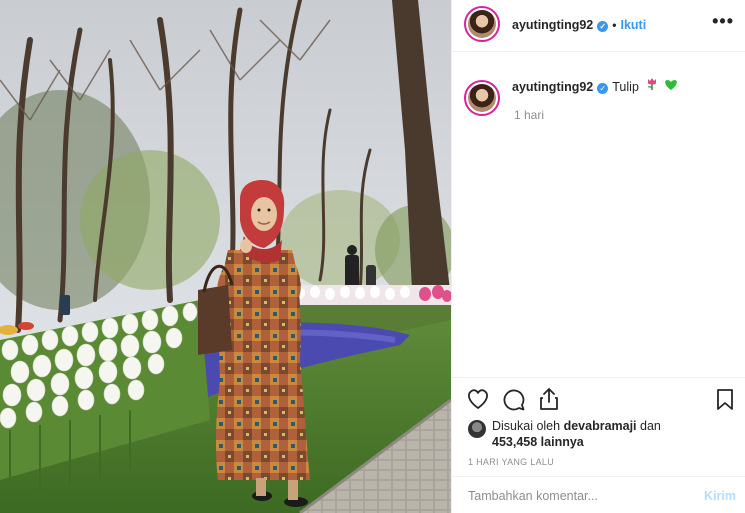  I want to click on green-heart-icon, so click(671, 86).